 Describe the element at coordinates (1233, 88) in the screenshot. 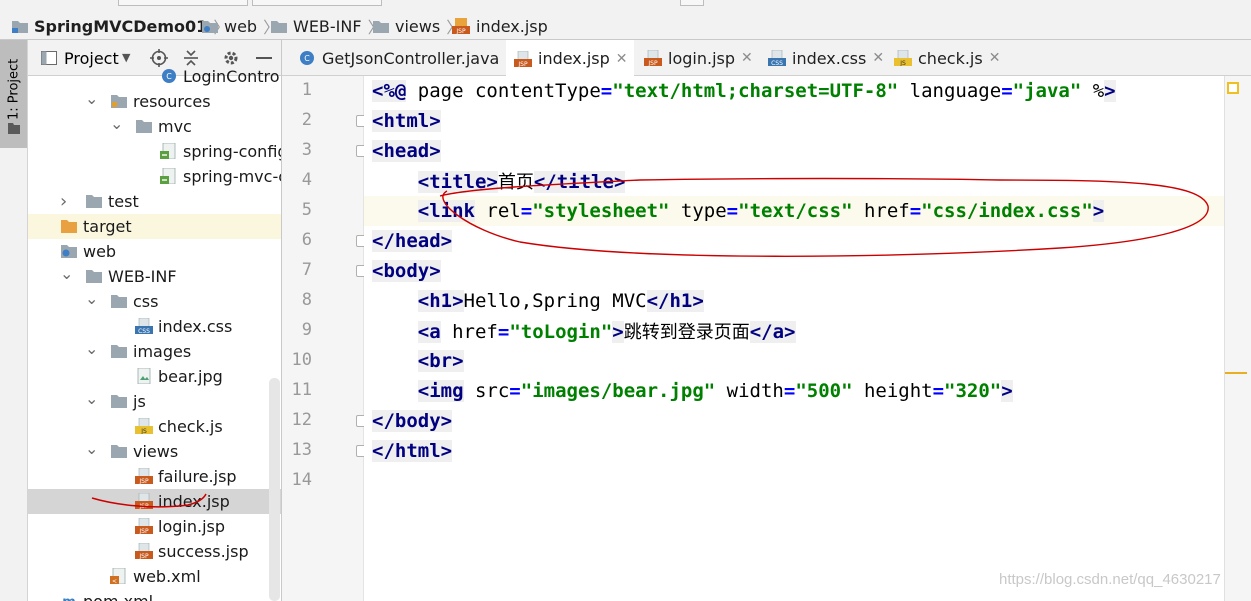

I see `warning-marker-icon` at that location.